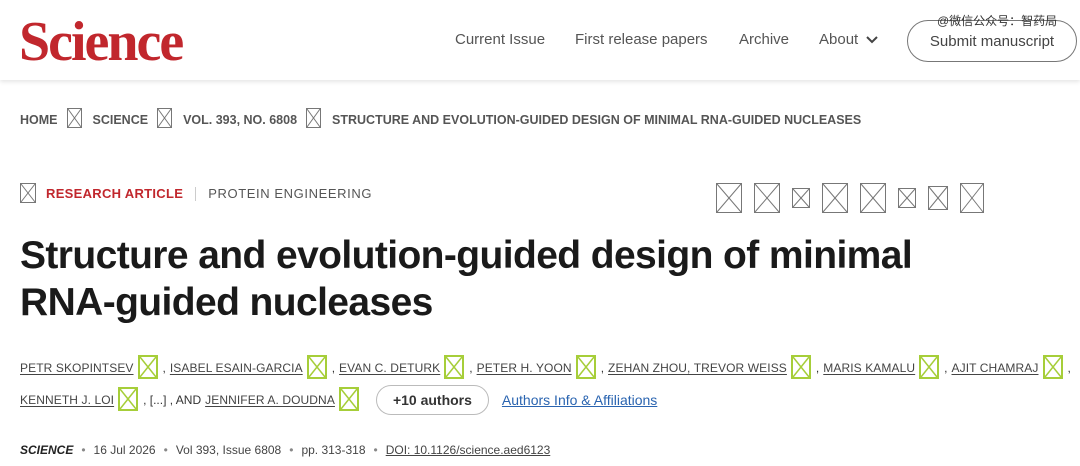 This screenshot has width=1080, height=466. What do you see at coordinates (995, 368) in the screenshot?
I see `author-name: AJIT CHAMRAJ` at bounding box center [995, 368].